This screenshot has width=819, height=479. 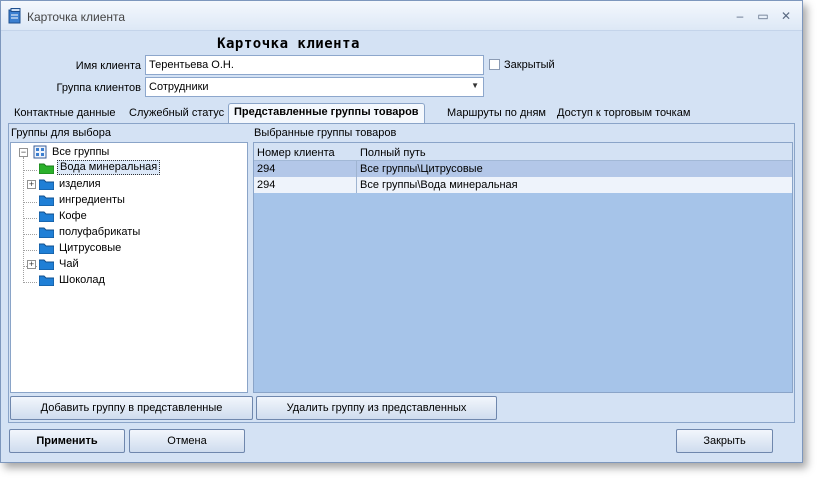 What do you see at coordinates (494, 64) in the screenshot?
I see `closed-checkbox` at bounding box center [494, 64].